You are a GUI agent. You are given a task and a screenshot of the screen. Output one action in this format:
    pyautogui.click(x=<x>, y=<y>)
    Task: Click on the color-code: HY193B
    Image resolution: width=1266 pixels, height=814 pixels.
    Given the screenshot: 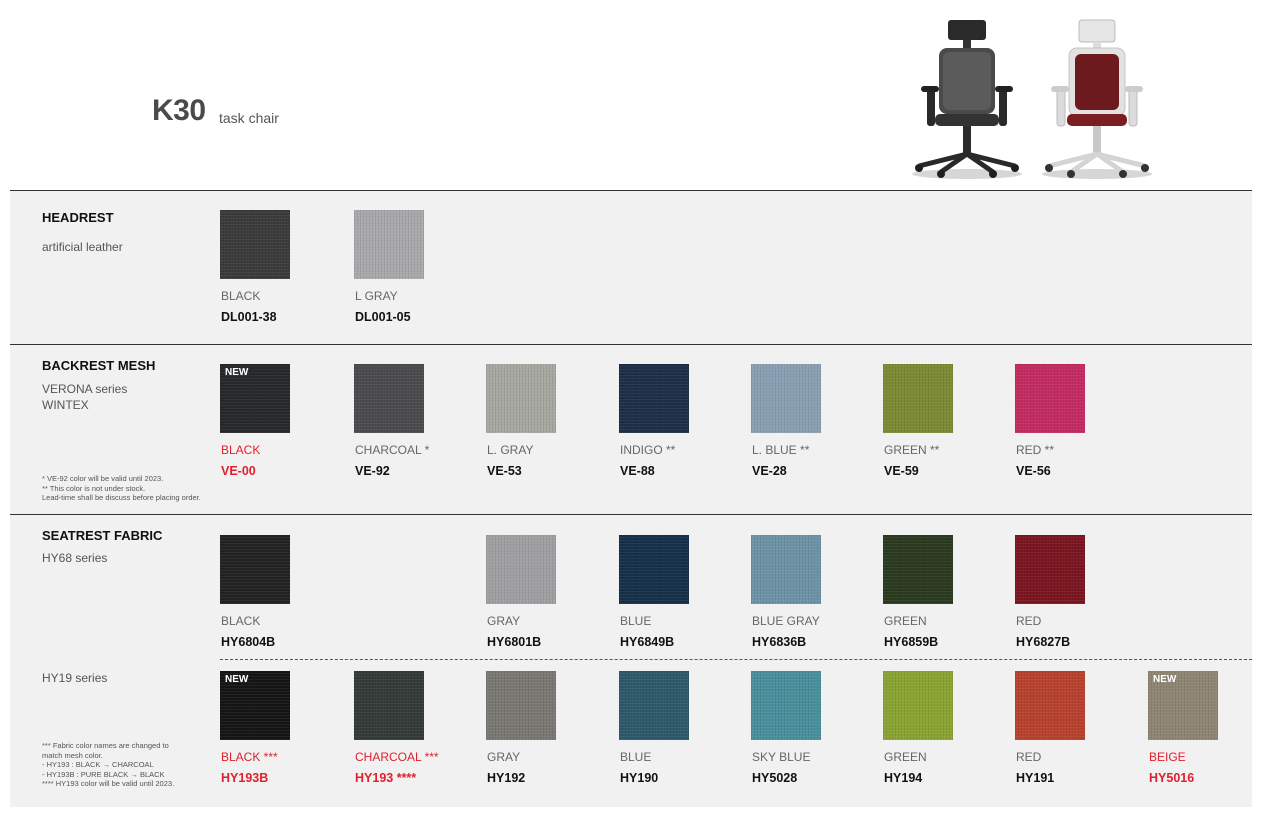 What is the action you would take?
    pyautogui.click(x=245, y=778)
    